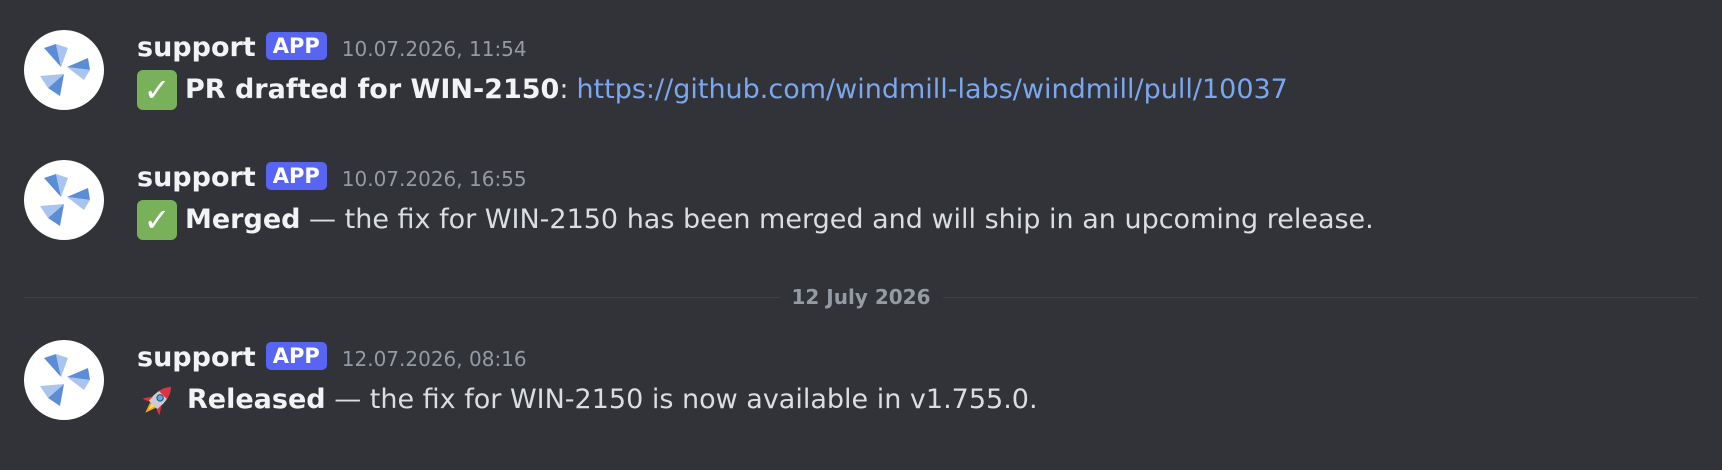 The height and width of the screenshot is (470, 1722). I want to click on timestamp: 10.07.2026, 11:54, so click(434, 49).